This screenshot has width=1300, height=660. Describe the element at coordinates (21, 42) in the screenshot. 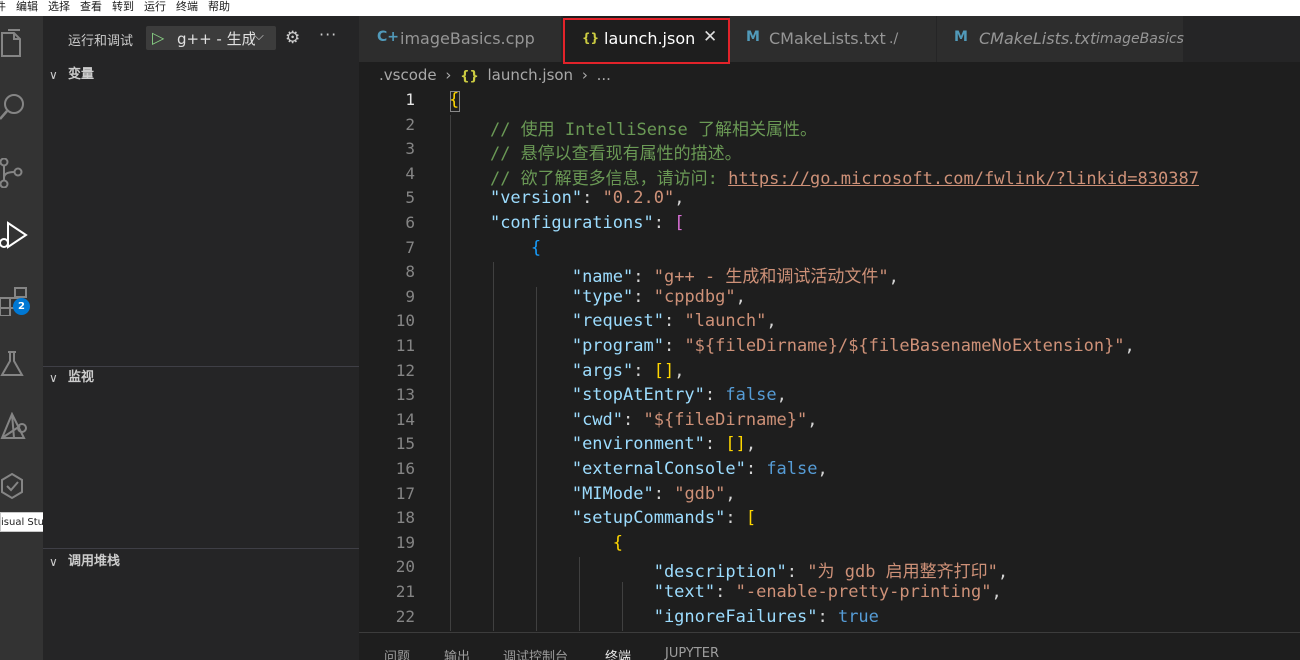

I see `explorer-icon` at that location.